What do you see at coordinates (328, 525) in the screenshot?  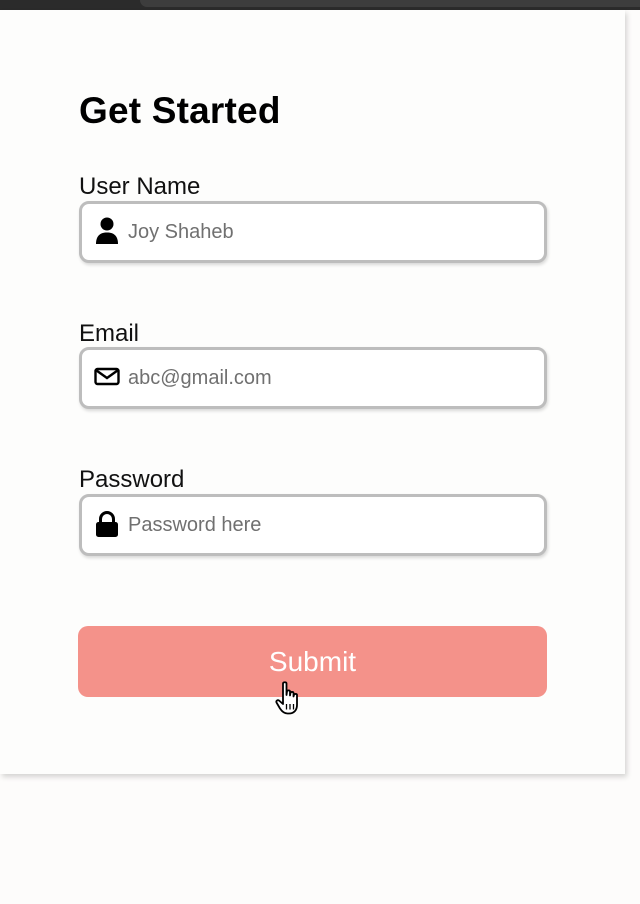 I see `password-input` at bounding box center [328, 525].